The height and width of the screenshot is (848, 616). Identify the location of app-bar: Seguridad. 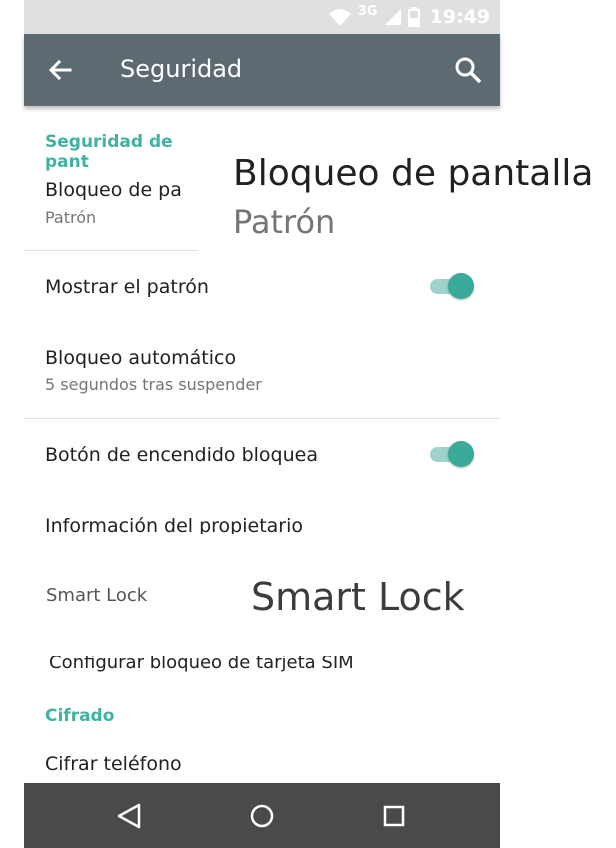
(262, 70).